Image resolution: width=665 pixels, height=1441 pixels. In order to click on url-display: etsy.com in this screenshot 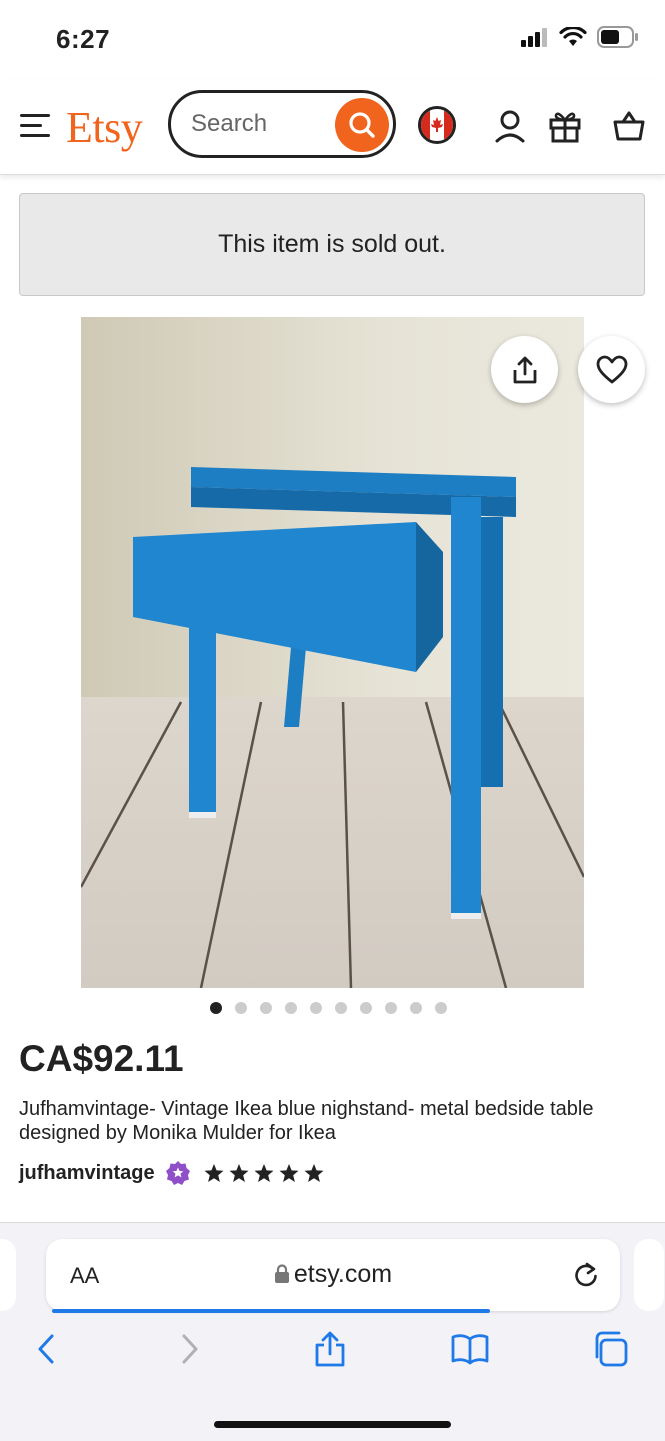, I will do `click(333, 1274)`.